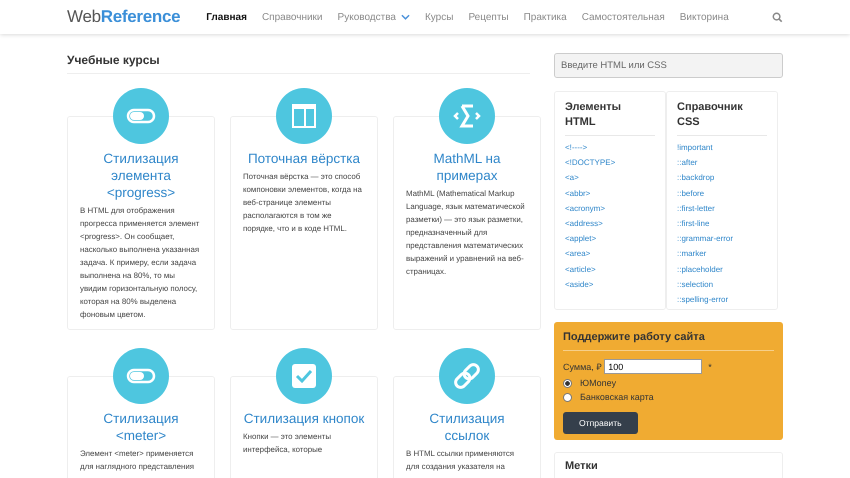 Image resolution: width=850 pixels, height=478 pixels. What do you see at coordinates (582, 466) in the screenshot?
I see `tags-title: Метки` at bounding box center [582, 466].